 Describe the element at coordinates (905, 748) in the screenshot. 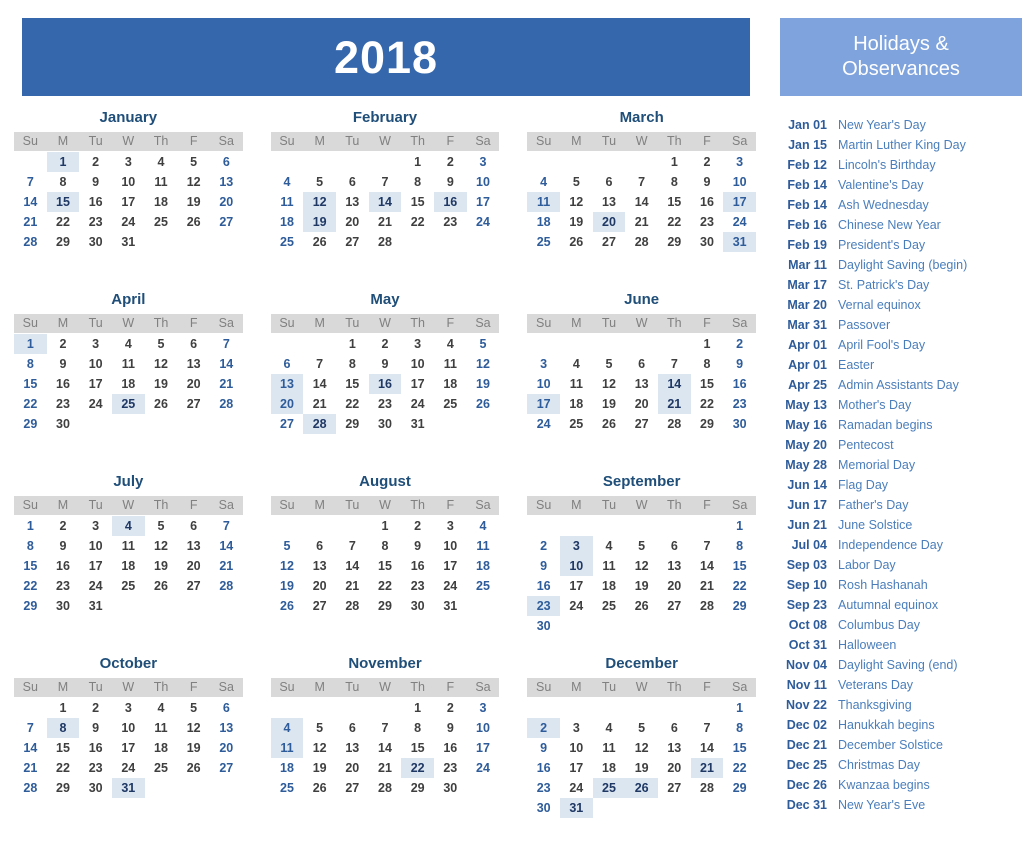

I see `holiday-row: Dec 21 December Solstice` at that location.